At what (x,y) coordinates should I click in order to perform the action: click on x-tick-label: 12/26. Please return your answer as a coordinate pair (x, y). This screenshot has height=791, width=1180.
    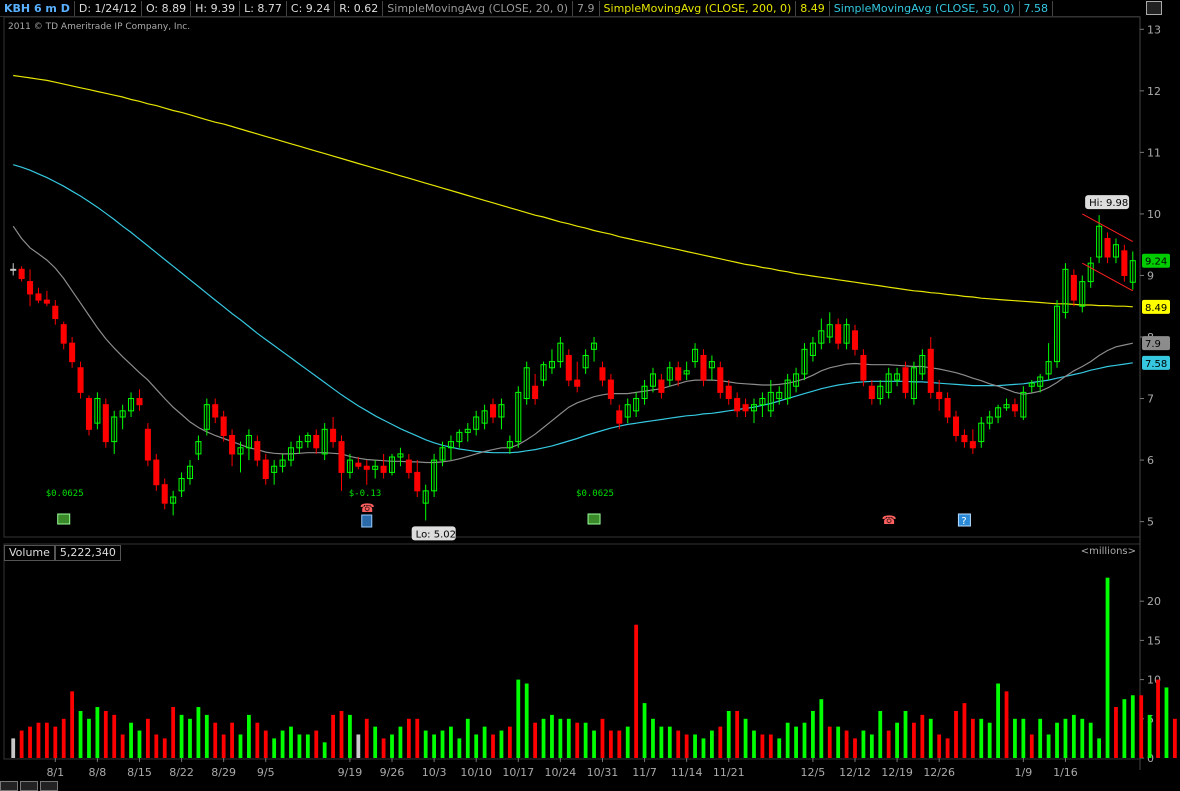
    Looking at the image, I should click on (939, 772).